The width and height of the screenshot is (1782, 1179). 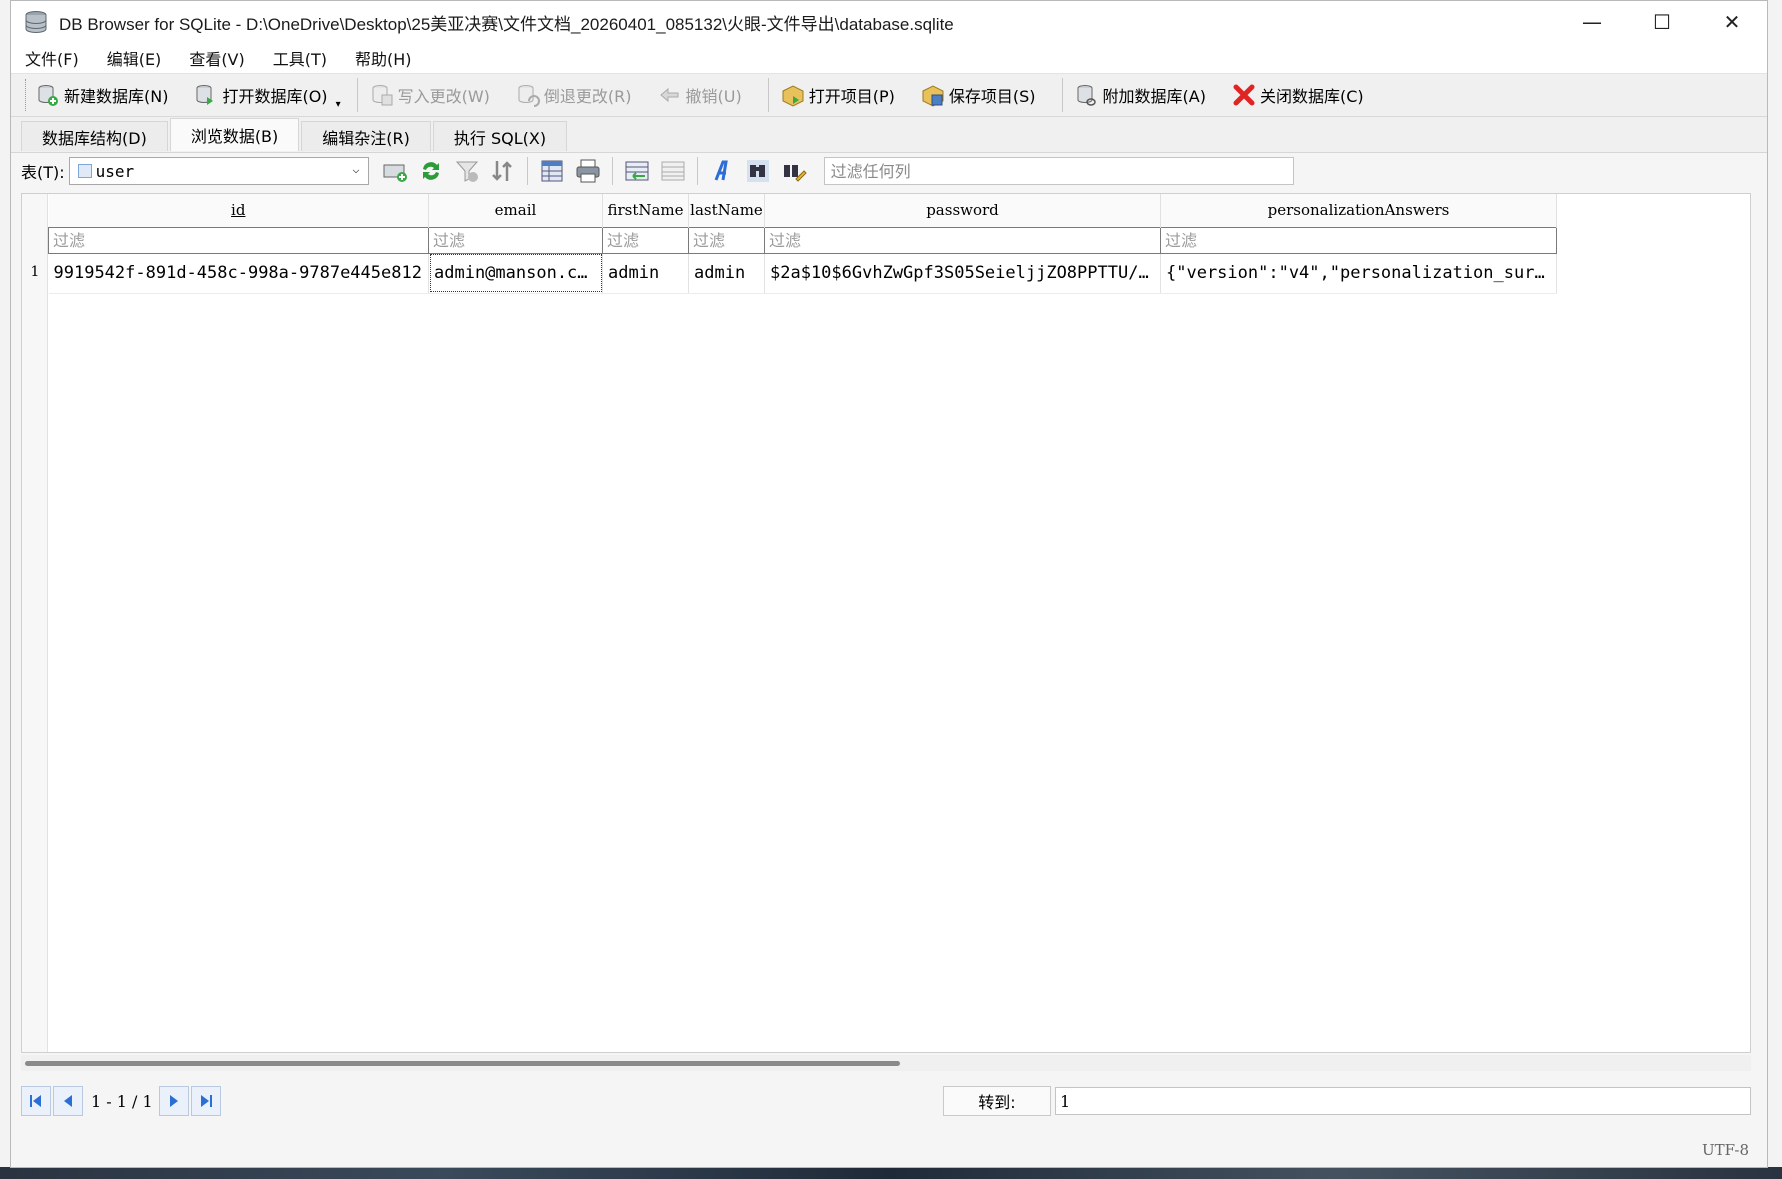 I want to click on previous-page-button, so click(x=68, y=1101).